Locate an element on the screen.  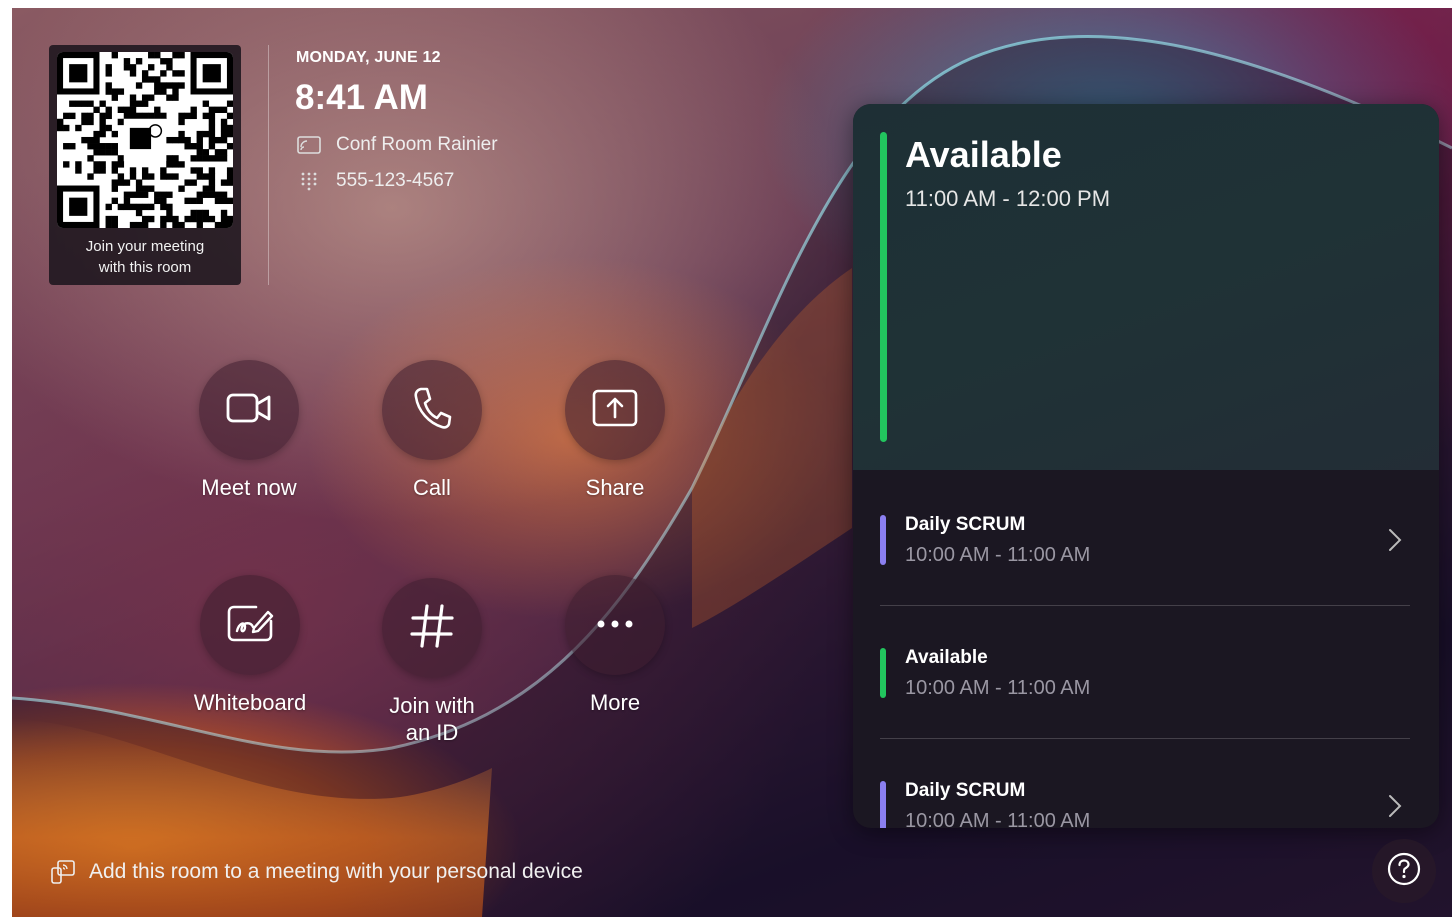
help-icon is located at coordinates (1404, 871).